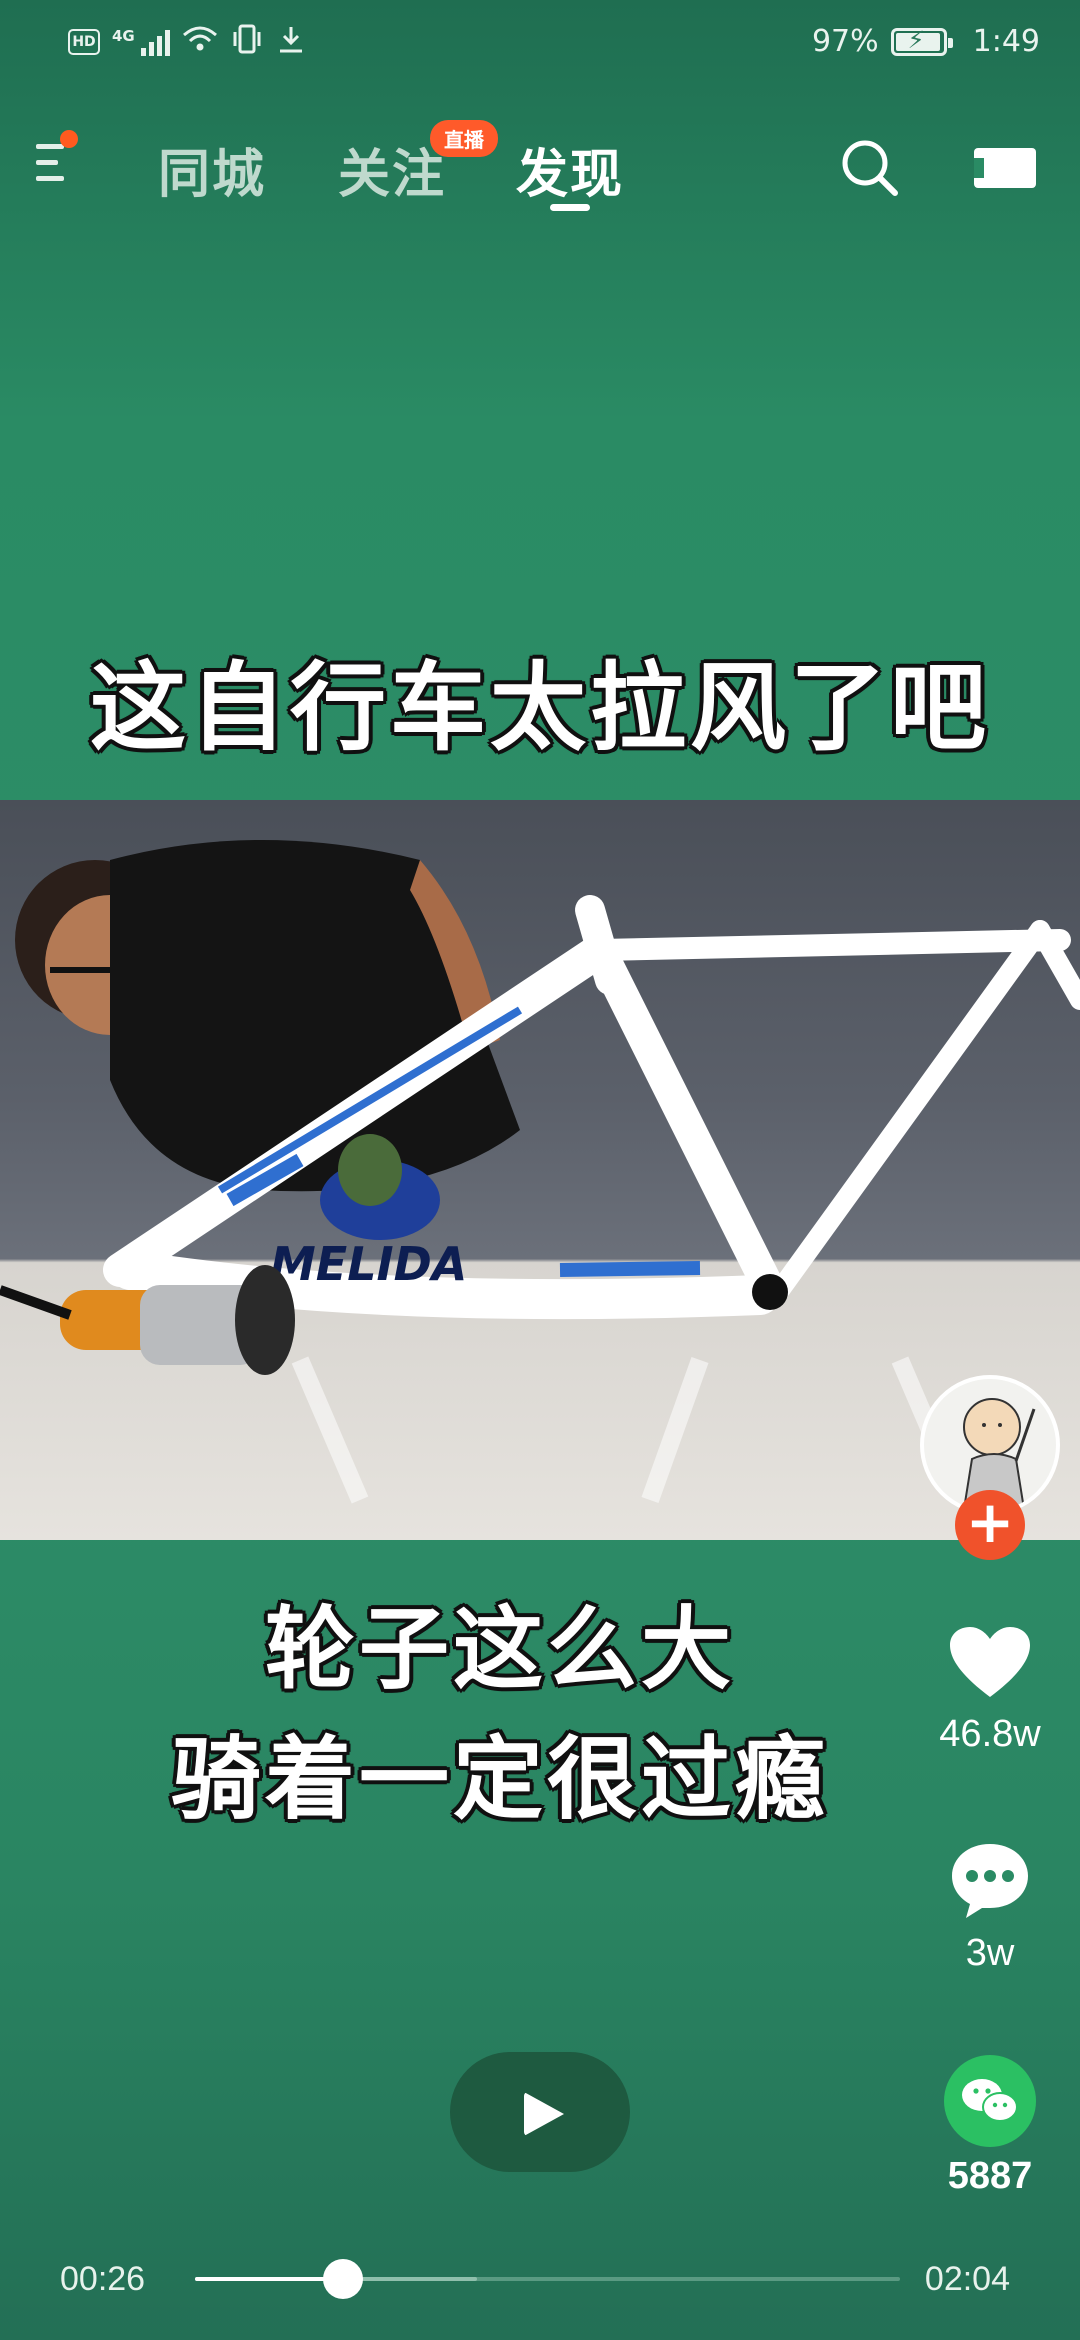 Image resolution: width=1080 pixels, height=2340 pixels. I want to click on clock: 1:49, so click(1006, 41).